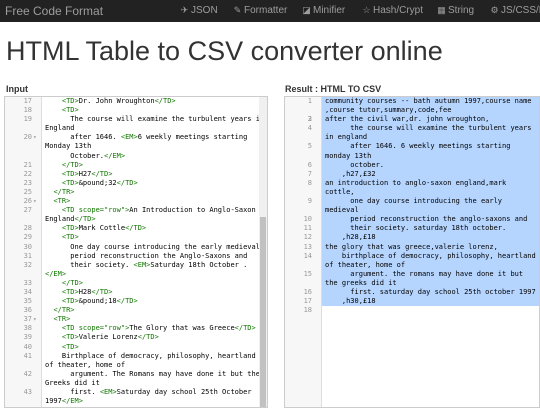 This screenshot has height=408, width=540. Describe the element at coordinates (309, 182) in the screenshot. I see `line-number: 8` at that location.